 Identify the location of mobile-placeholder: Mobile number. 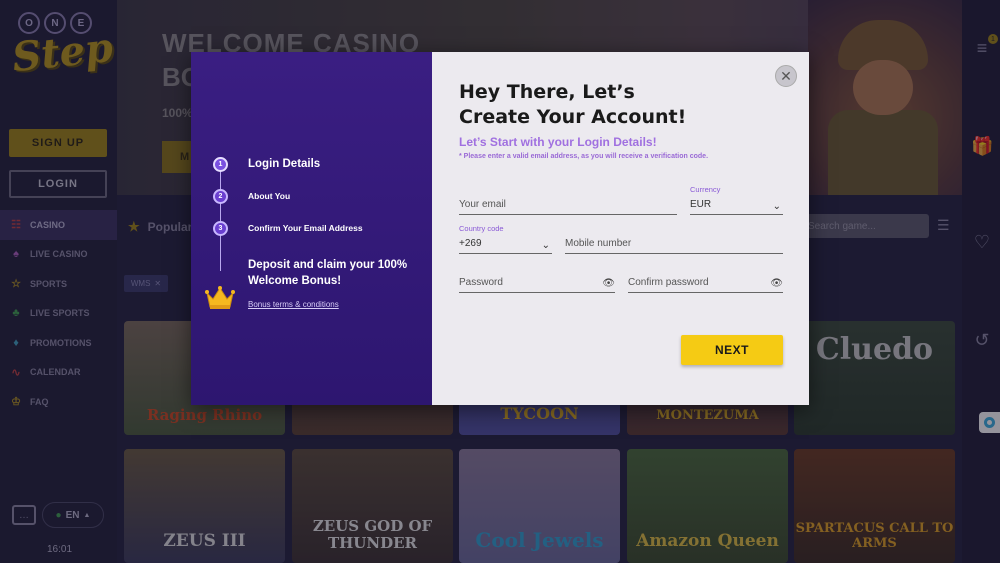
(598, 243).